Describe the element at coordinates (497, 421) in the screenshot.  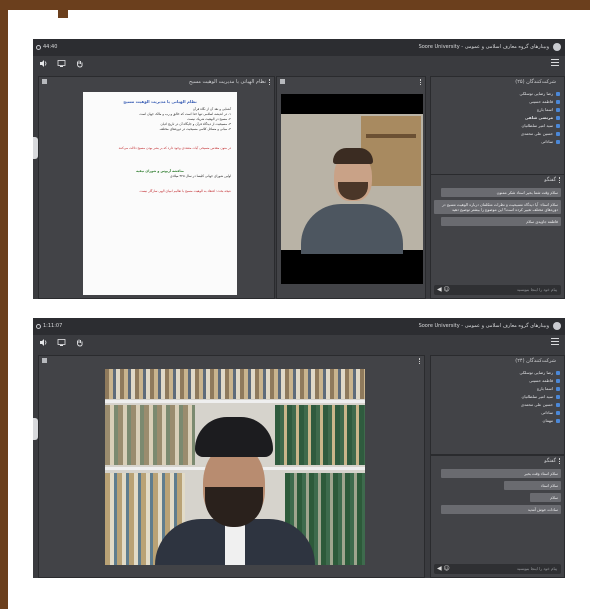
I see `attendee-row: مهمان` at that location.